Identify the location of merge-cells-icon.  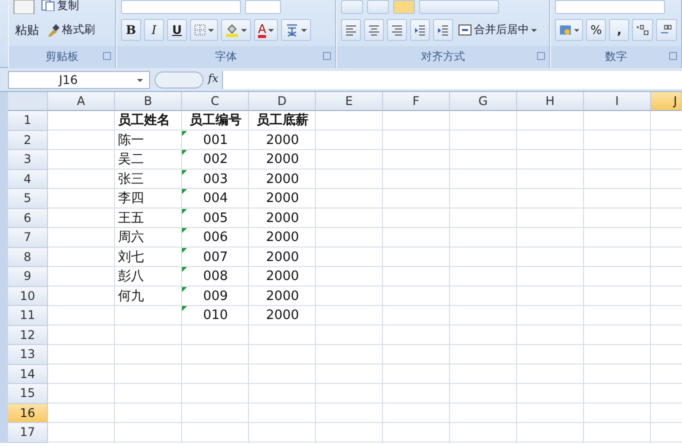
(465, 30).